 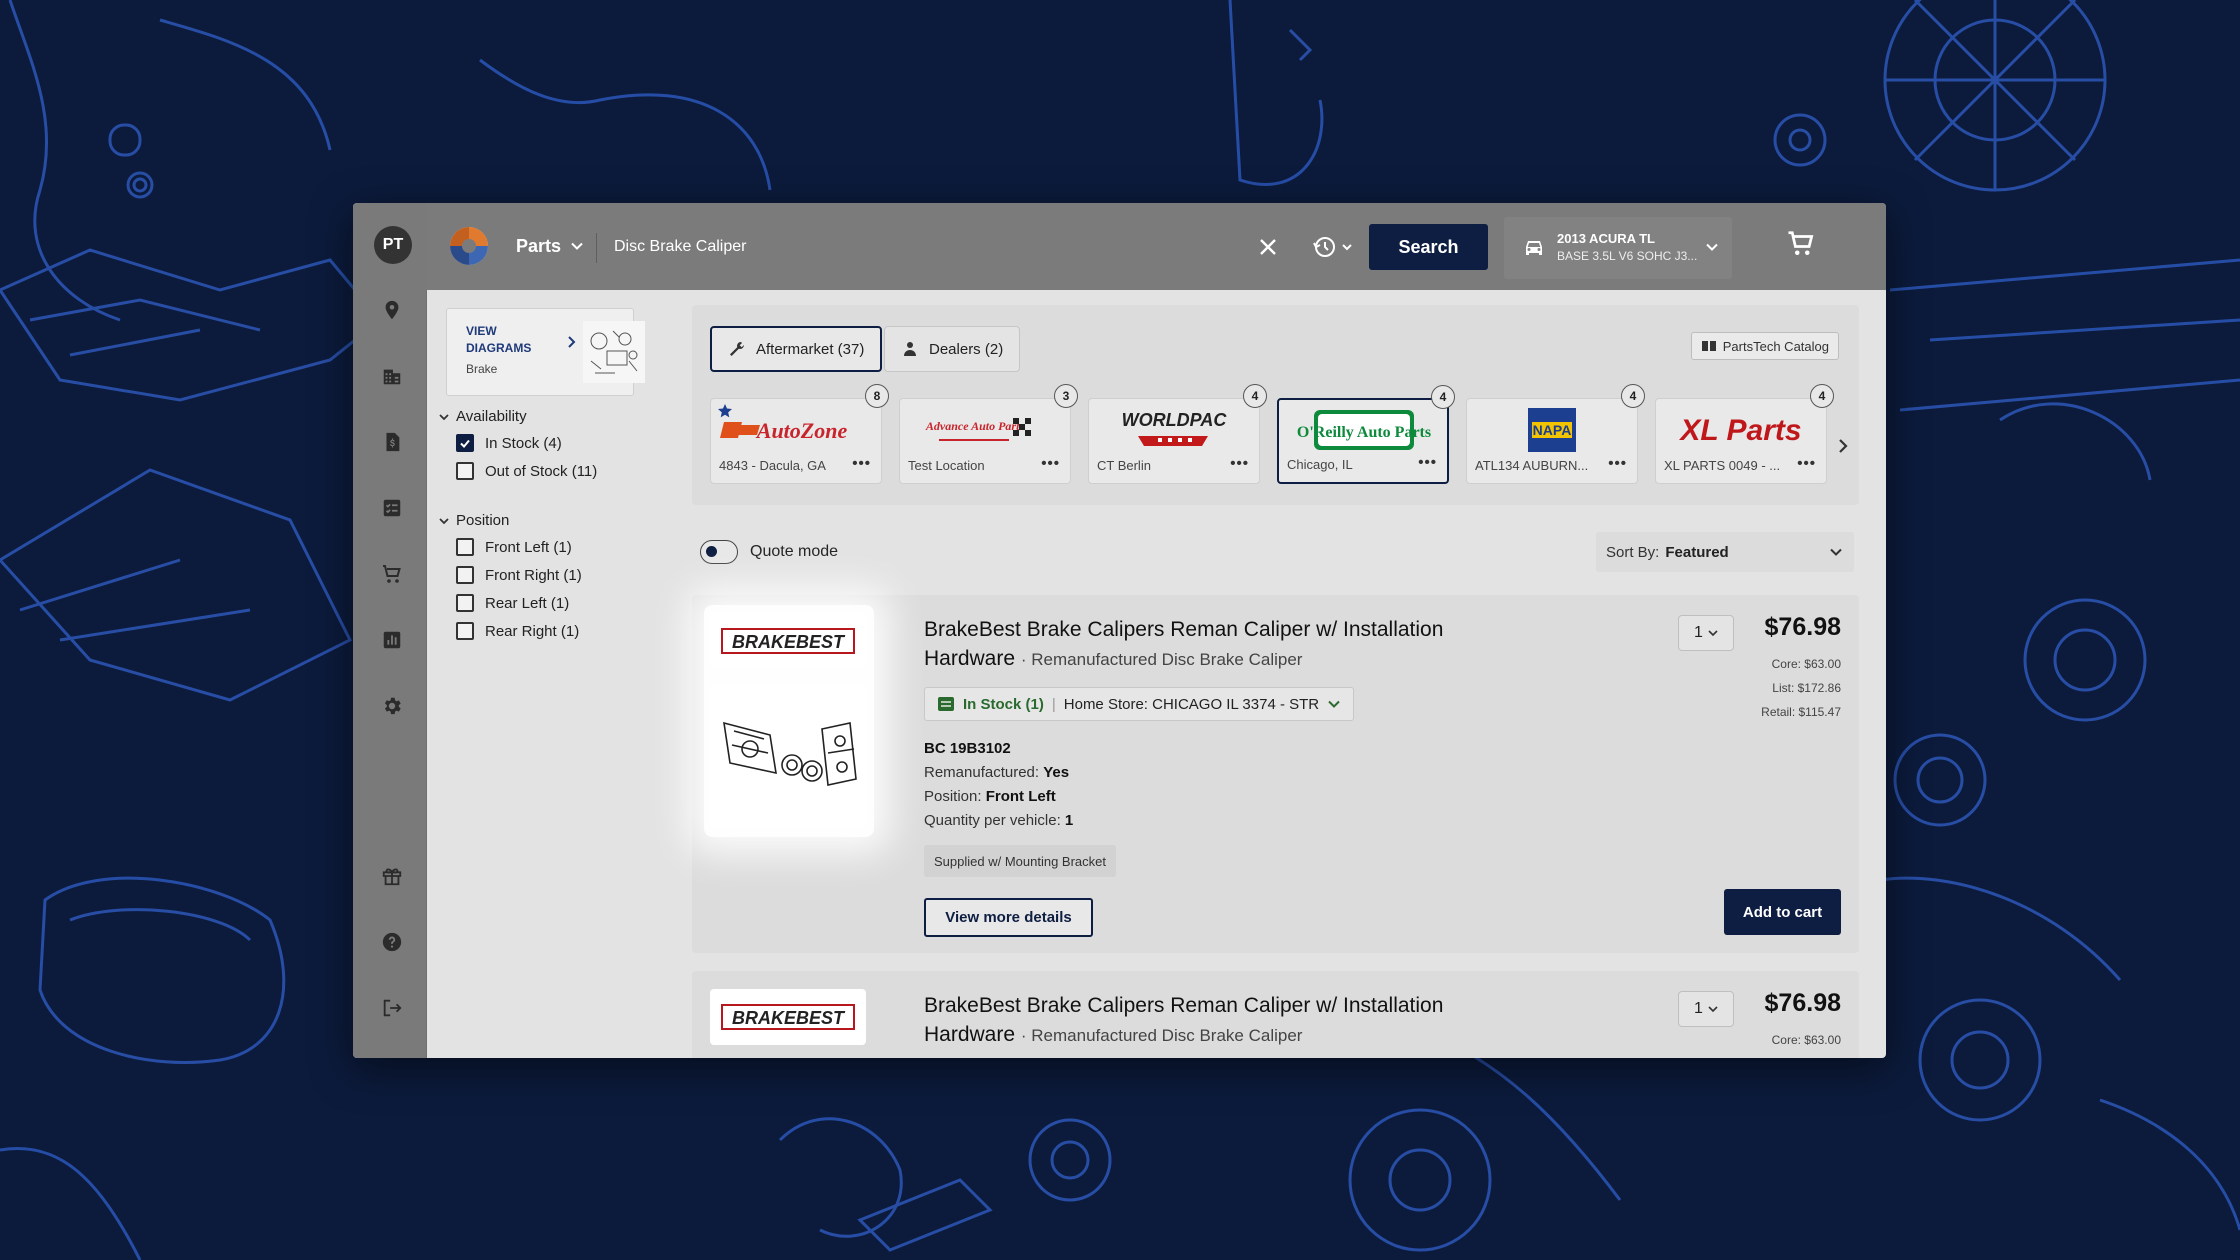 What do you see at coordinates (992, 820) in the screenshot?
I see `spec-label: Quantity per vehicle:` at bounding box center [992, 820].